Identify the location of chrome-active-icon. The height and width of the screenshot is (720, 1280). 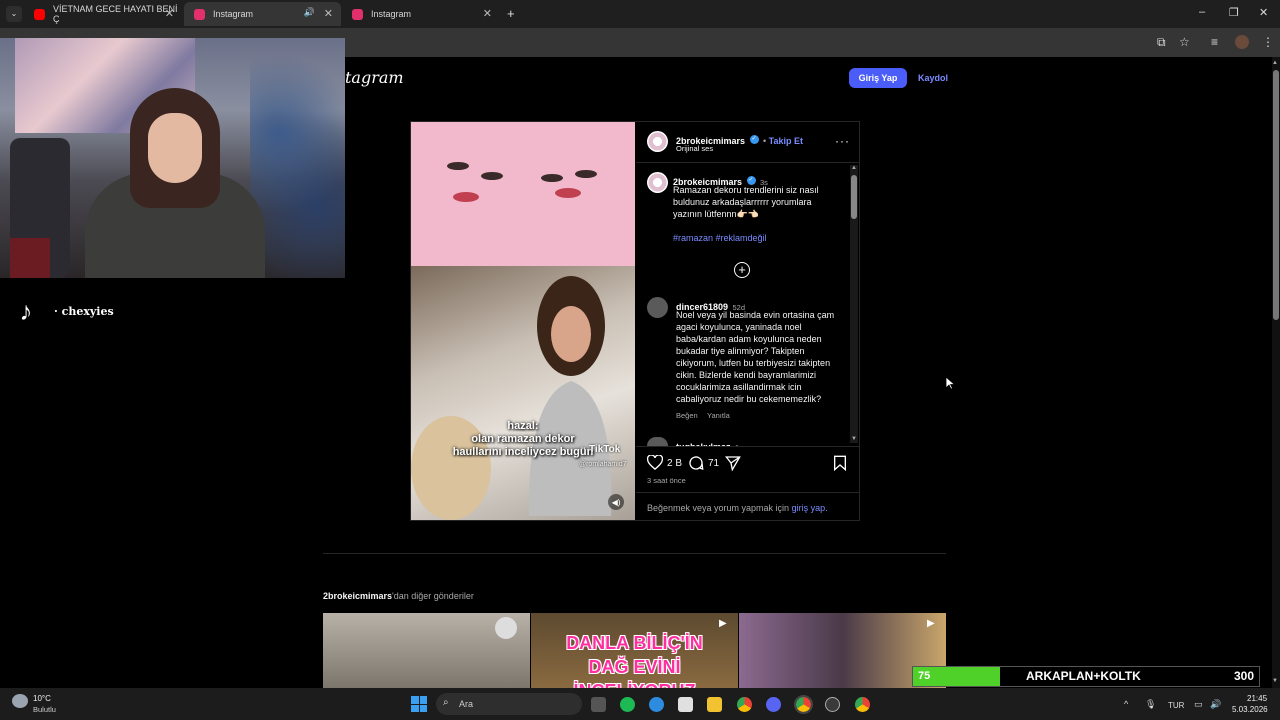
(803, 704).